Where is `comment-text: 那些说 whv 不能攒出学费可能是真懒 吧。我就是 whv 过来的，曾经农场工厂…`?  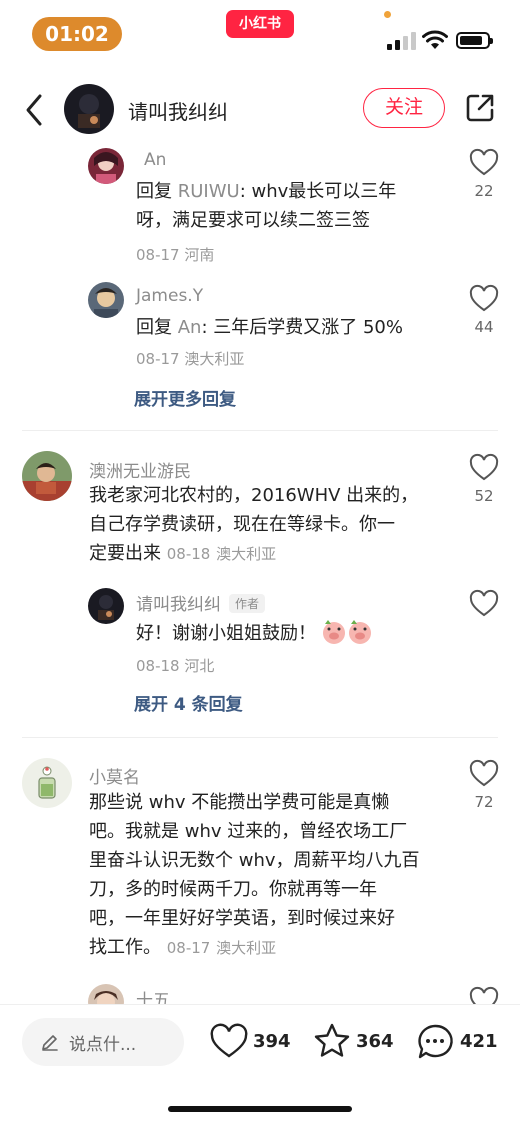
comment-text: 那些说 whv 不能攒出学费可能是真懒 吧。我就是 whv 过来的，曾经农场工厂… is located at coordinates (275, 875).